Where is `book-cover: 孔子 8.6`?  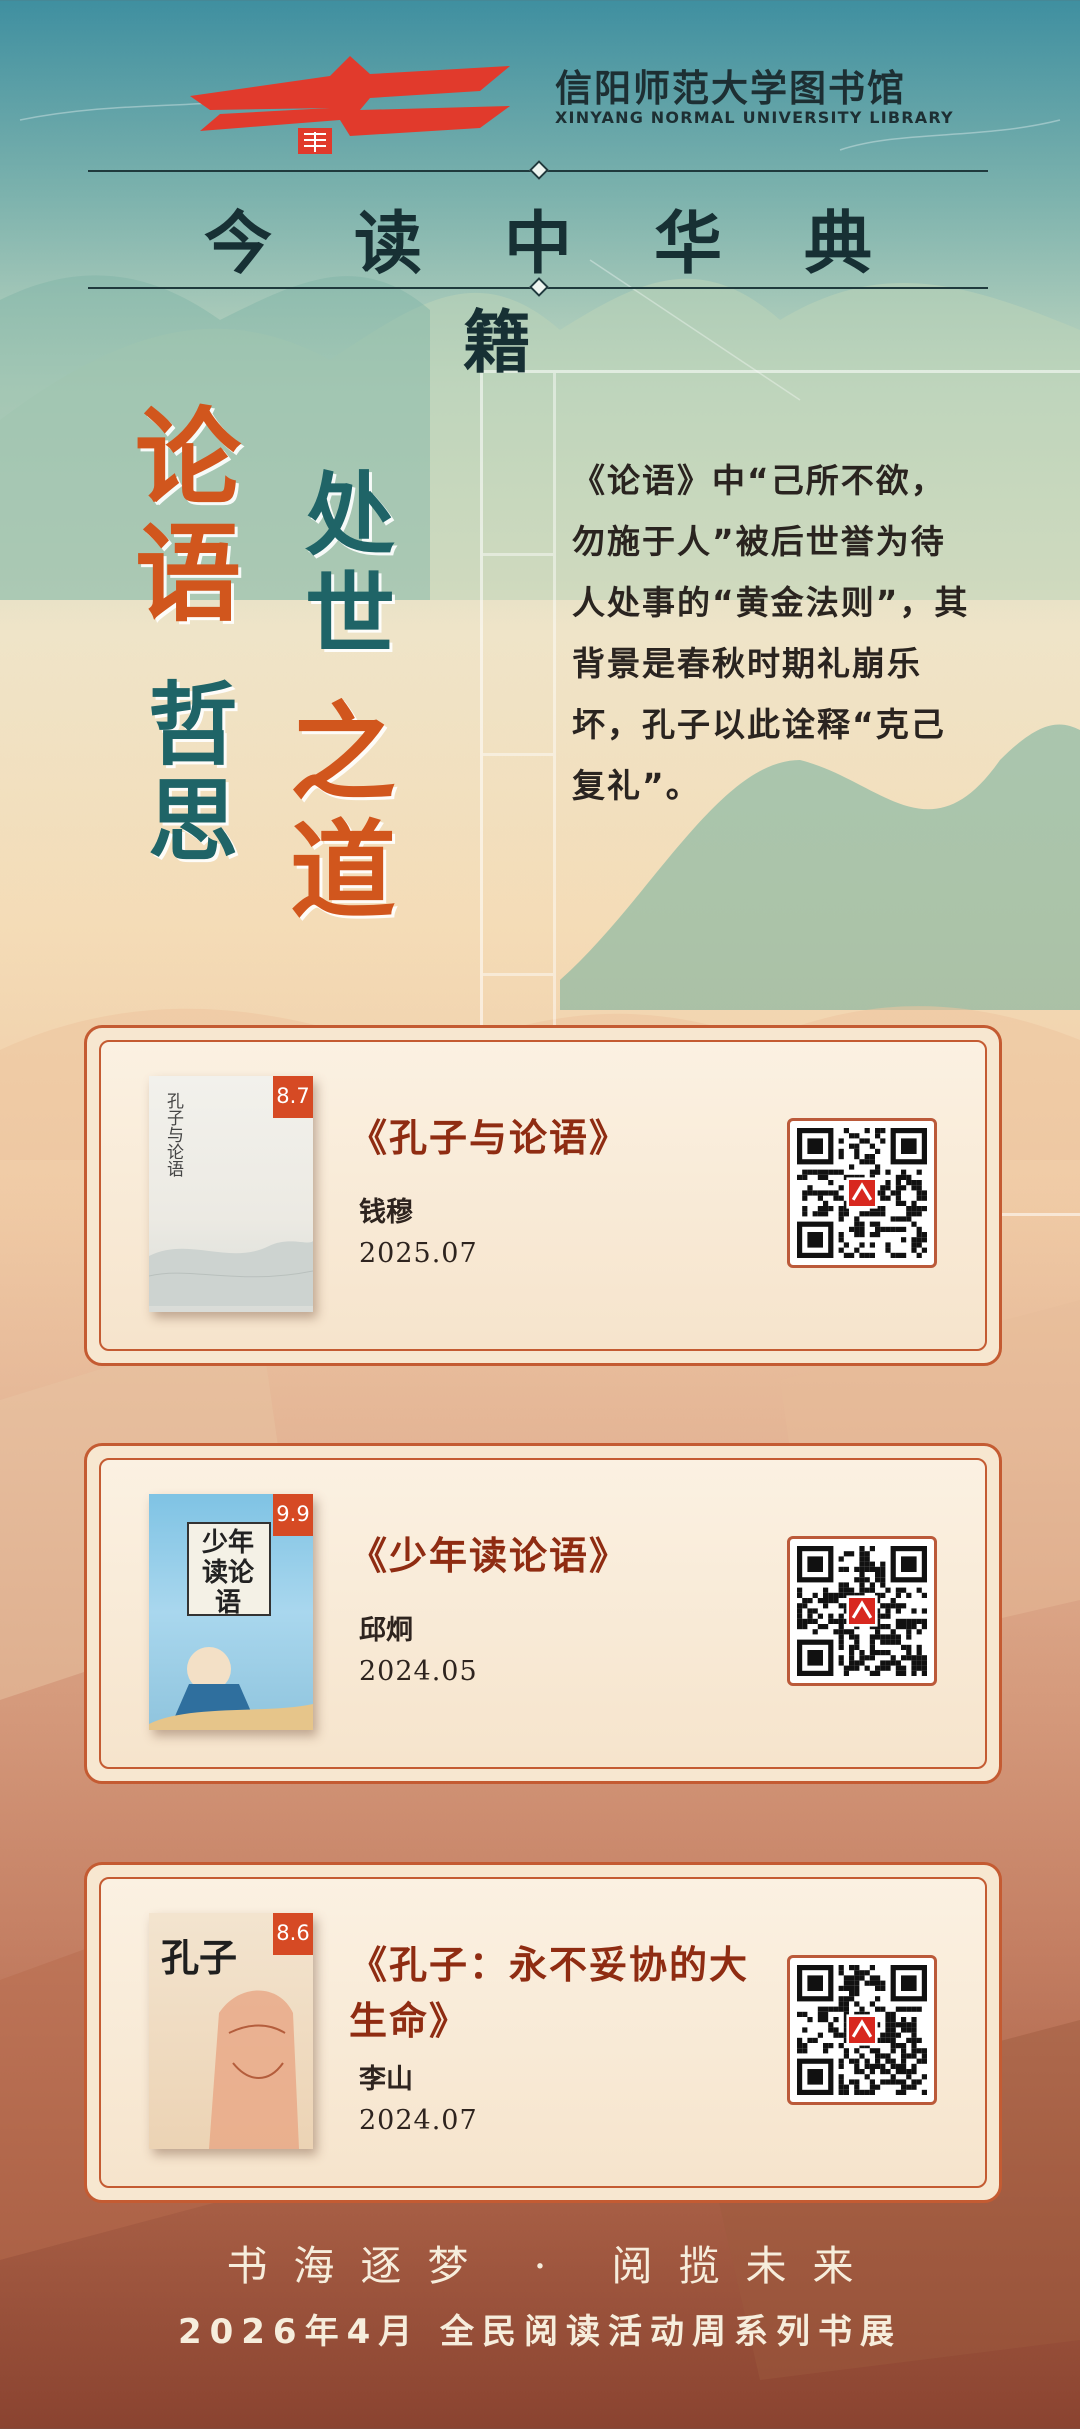 book-cover: 孔子 8.6 is located at coordinates (231, 2031).